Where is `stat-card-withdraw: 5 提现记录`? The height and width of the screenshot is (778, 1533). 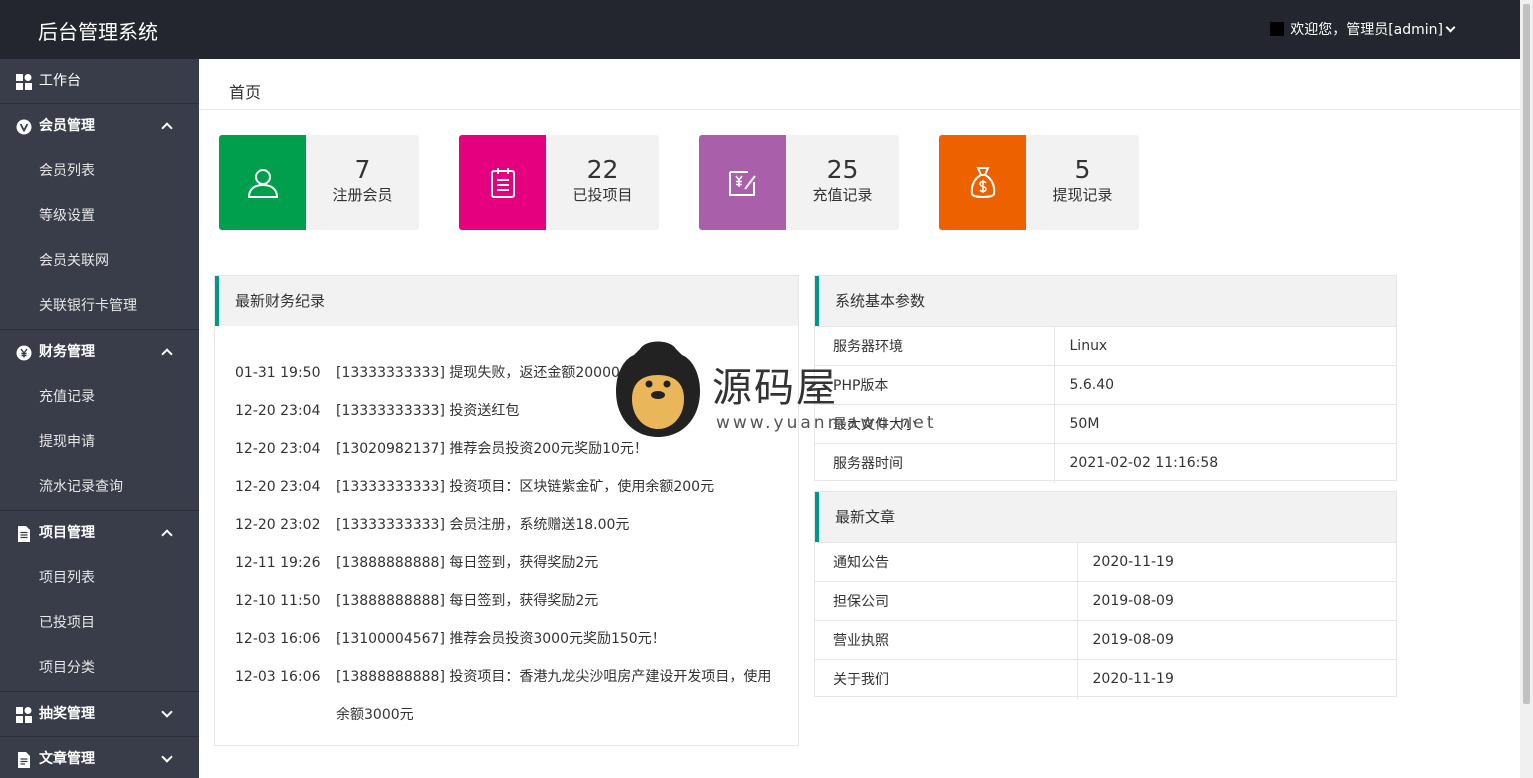 stat-card-withdraw: 5 提现记录 is located at coordinates (1039, 182).